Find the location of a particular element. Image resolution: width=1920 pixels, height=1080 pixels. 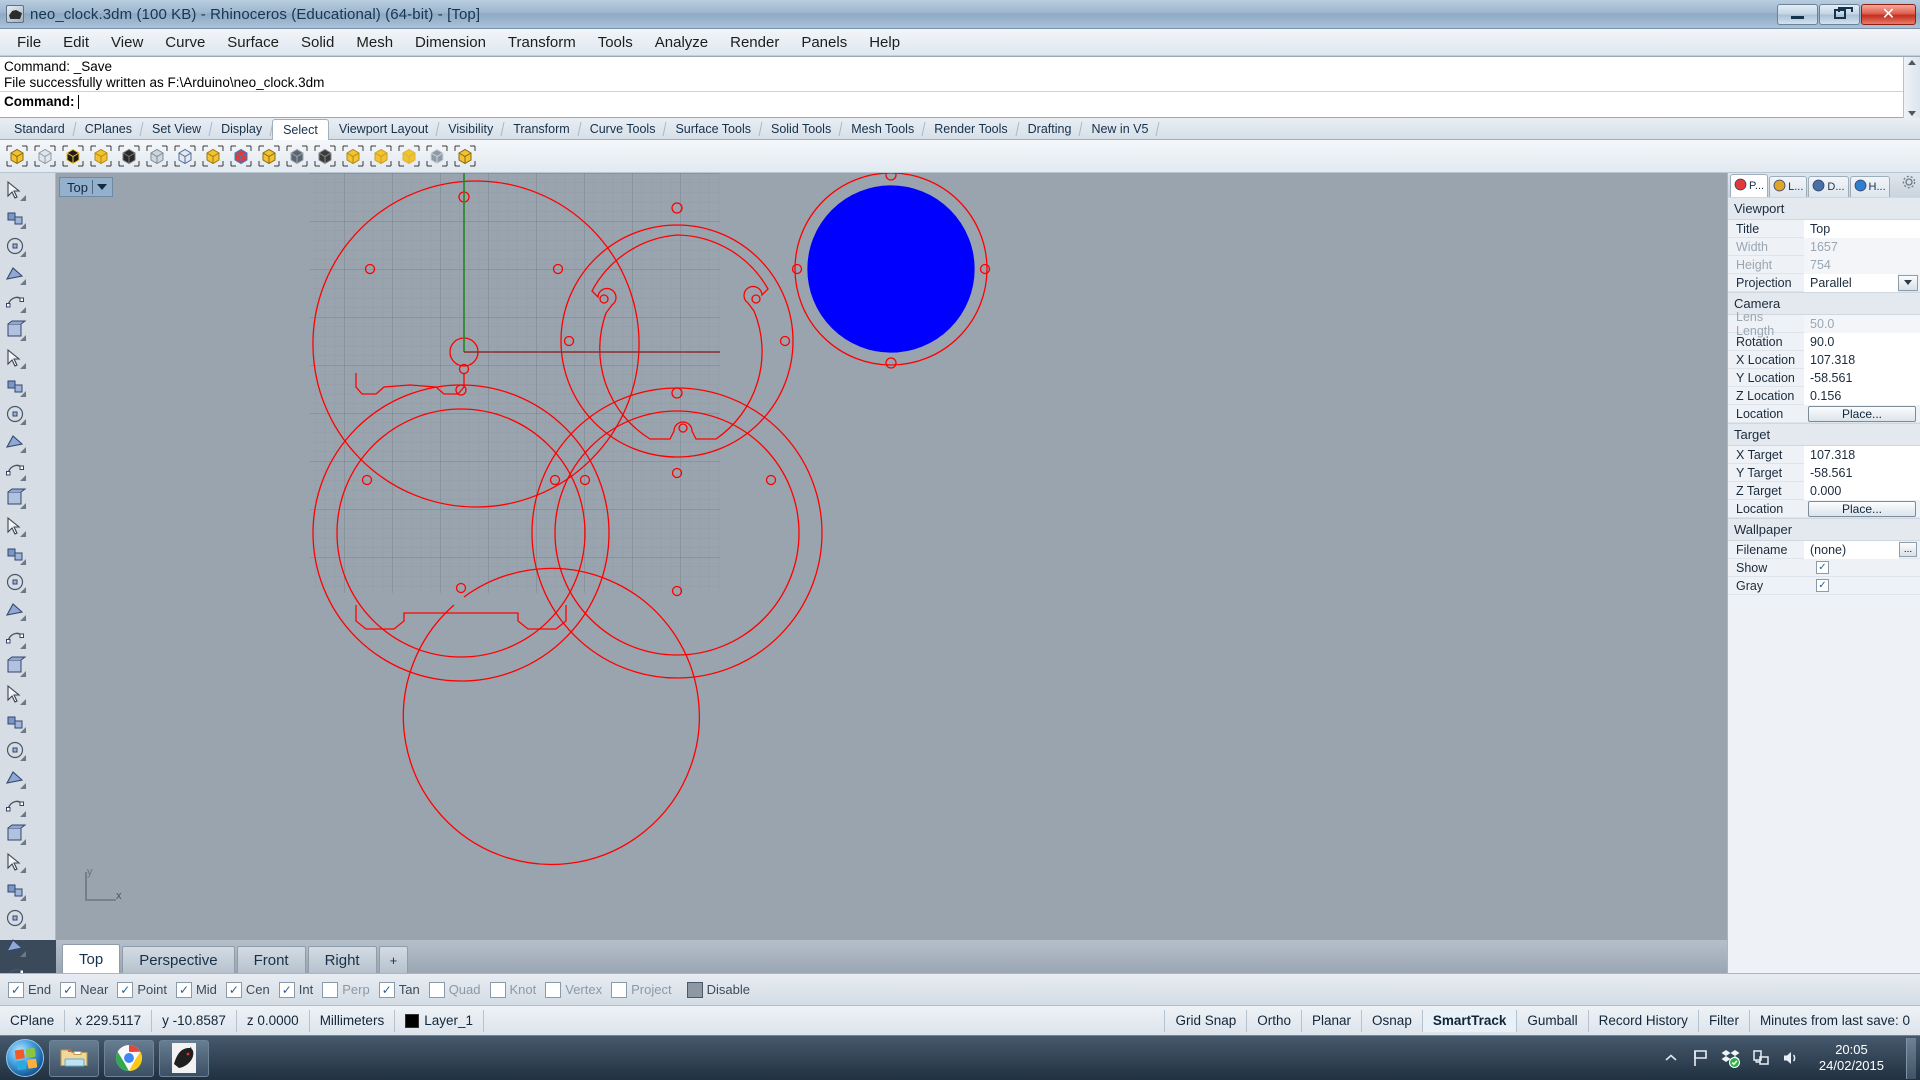

toolbar-tab-solid-tools: Solid Tools is located at coordinates (801, 129).